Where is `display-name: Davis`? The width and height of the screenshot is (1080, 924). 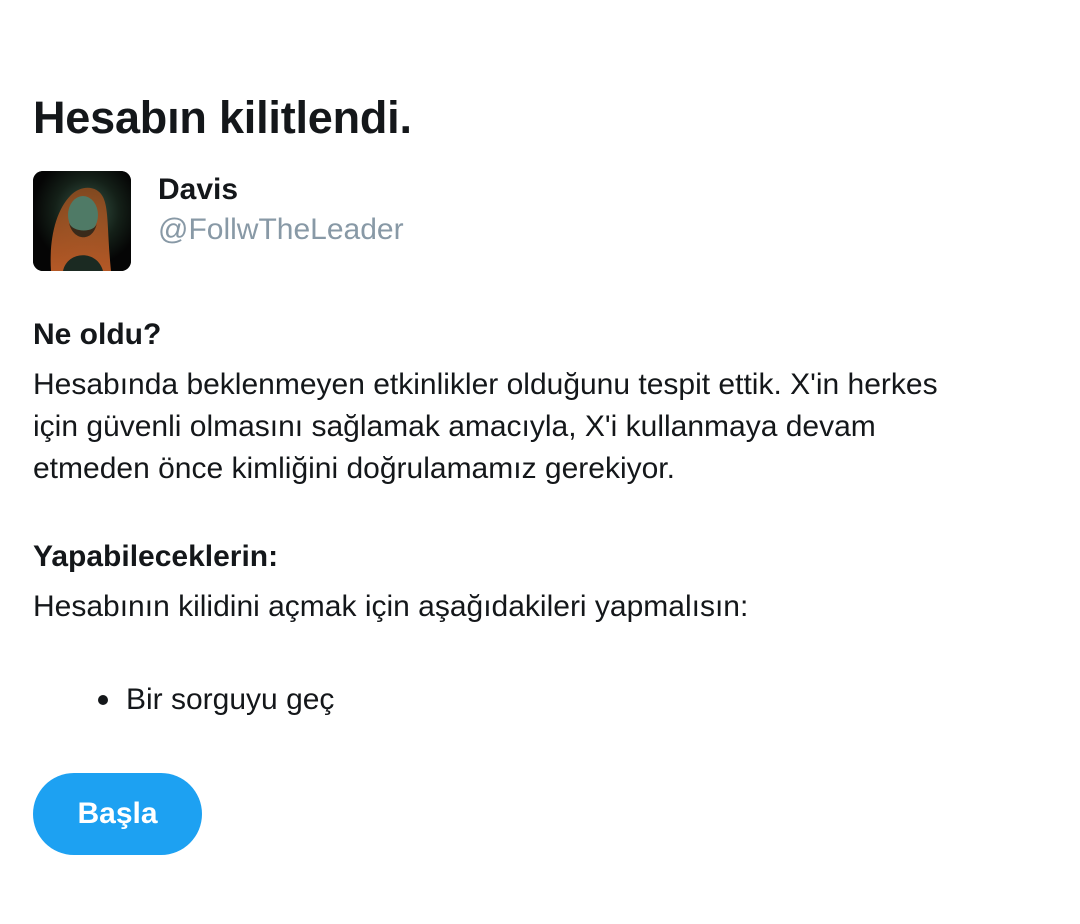 display-name: Davis is located at coordinates (198, 189).